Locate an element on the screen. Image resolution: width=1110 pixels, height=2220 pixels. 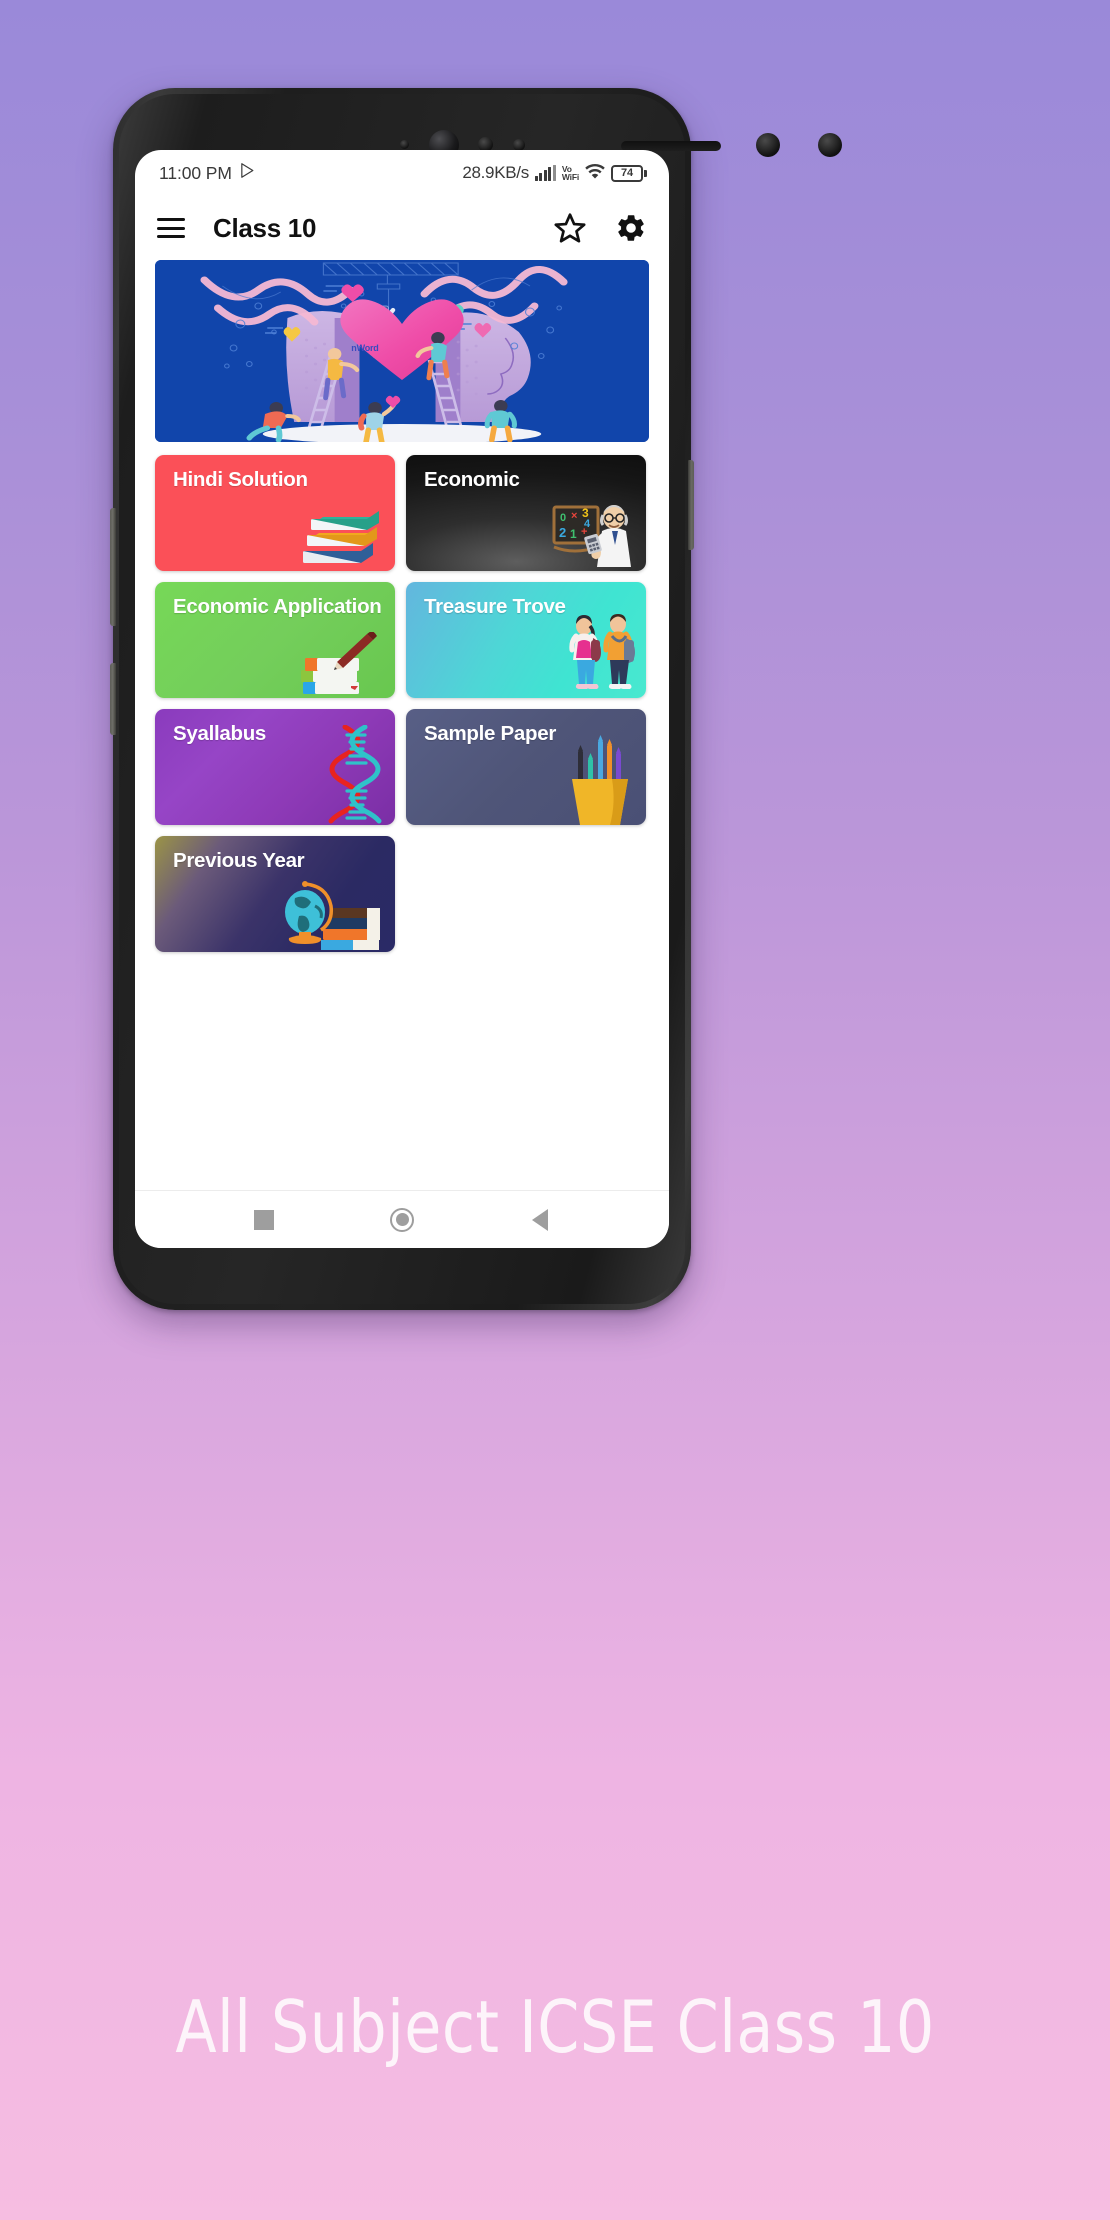
app-bar: Class 10 is located at coordinates (402, 228).